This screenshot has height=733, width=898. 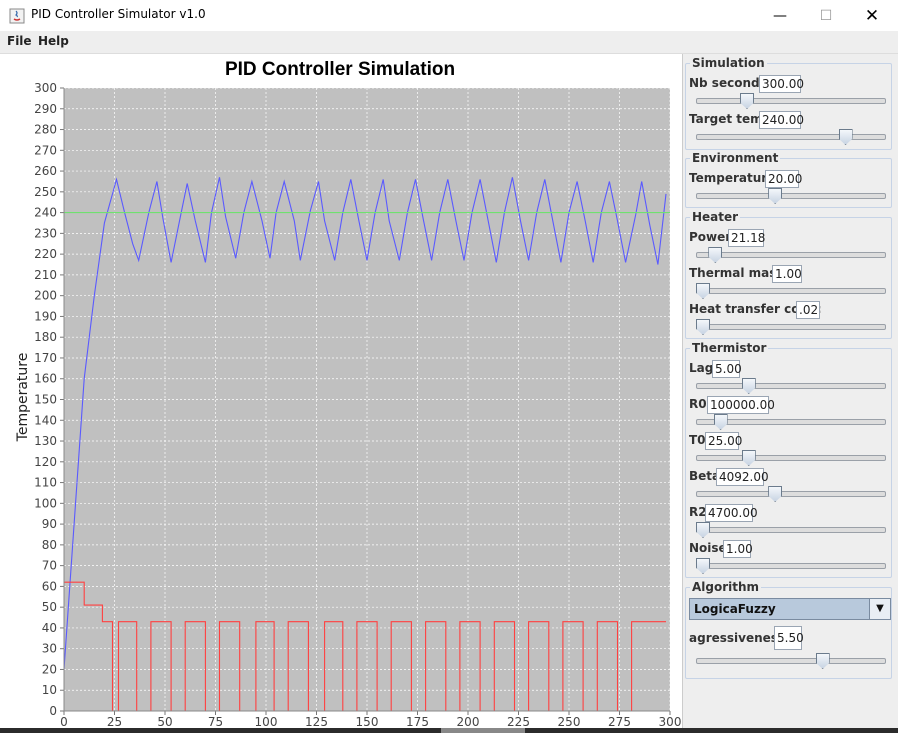 I want to click on environment-group-title: Environment, so click(x=735, y=158).